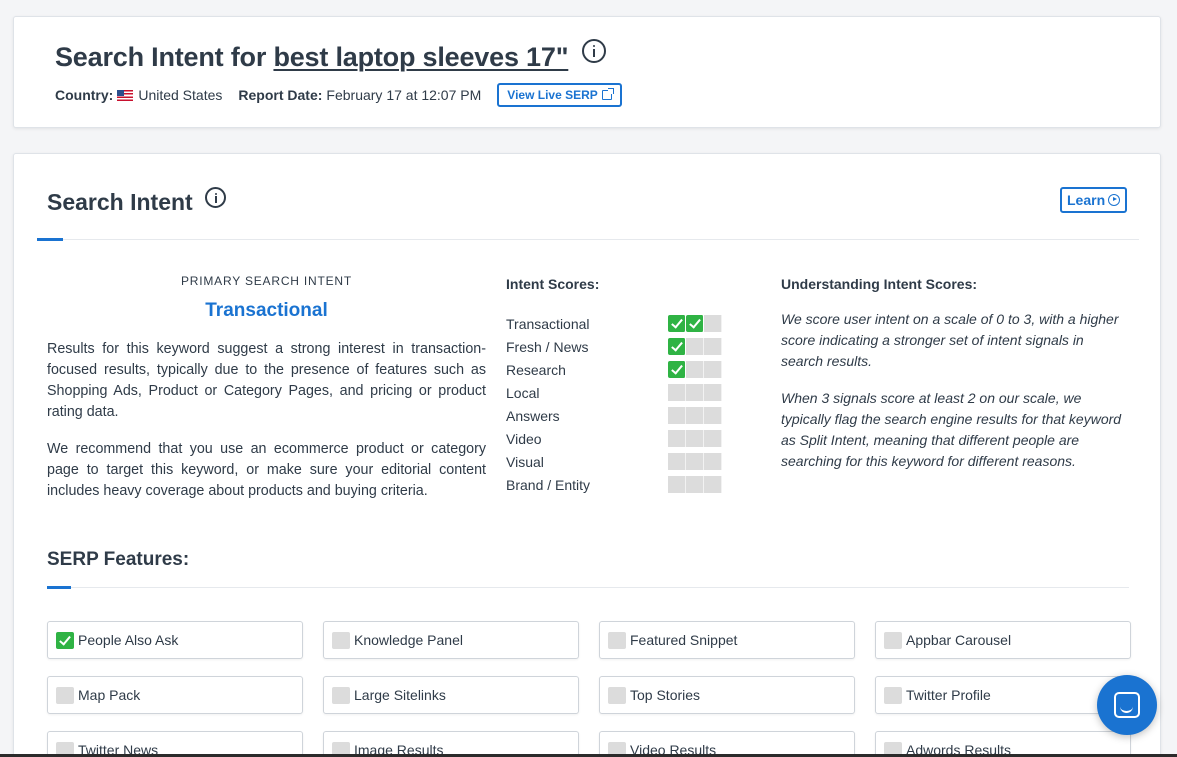 The image size is (1177, 757). I want to click on intent-score-row: Visual, so click(626, 461).